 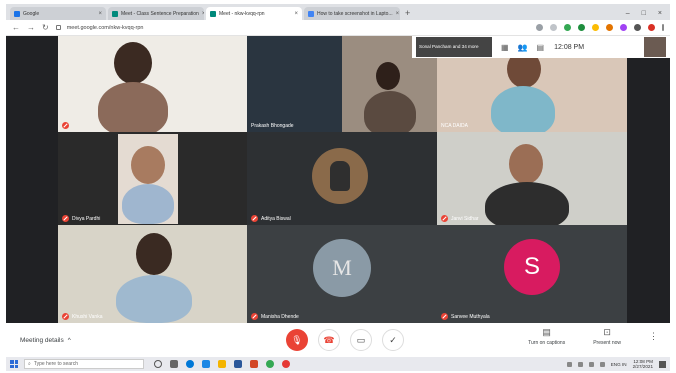 I want to click on powerpoint-icon, so click(x=254, y=364).